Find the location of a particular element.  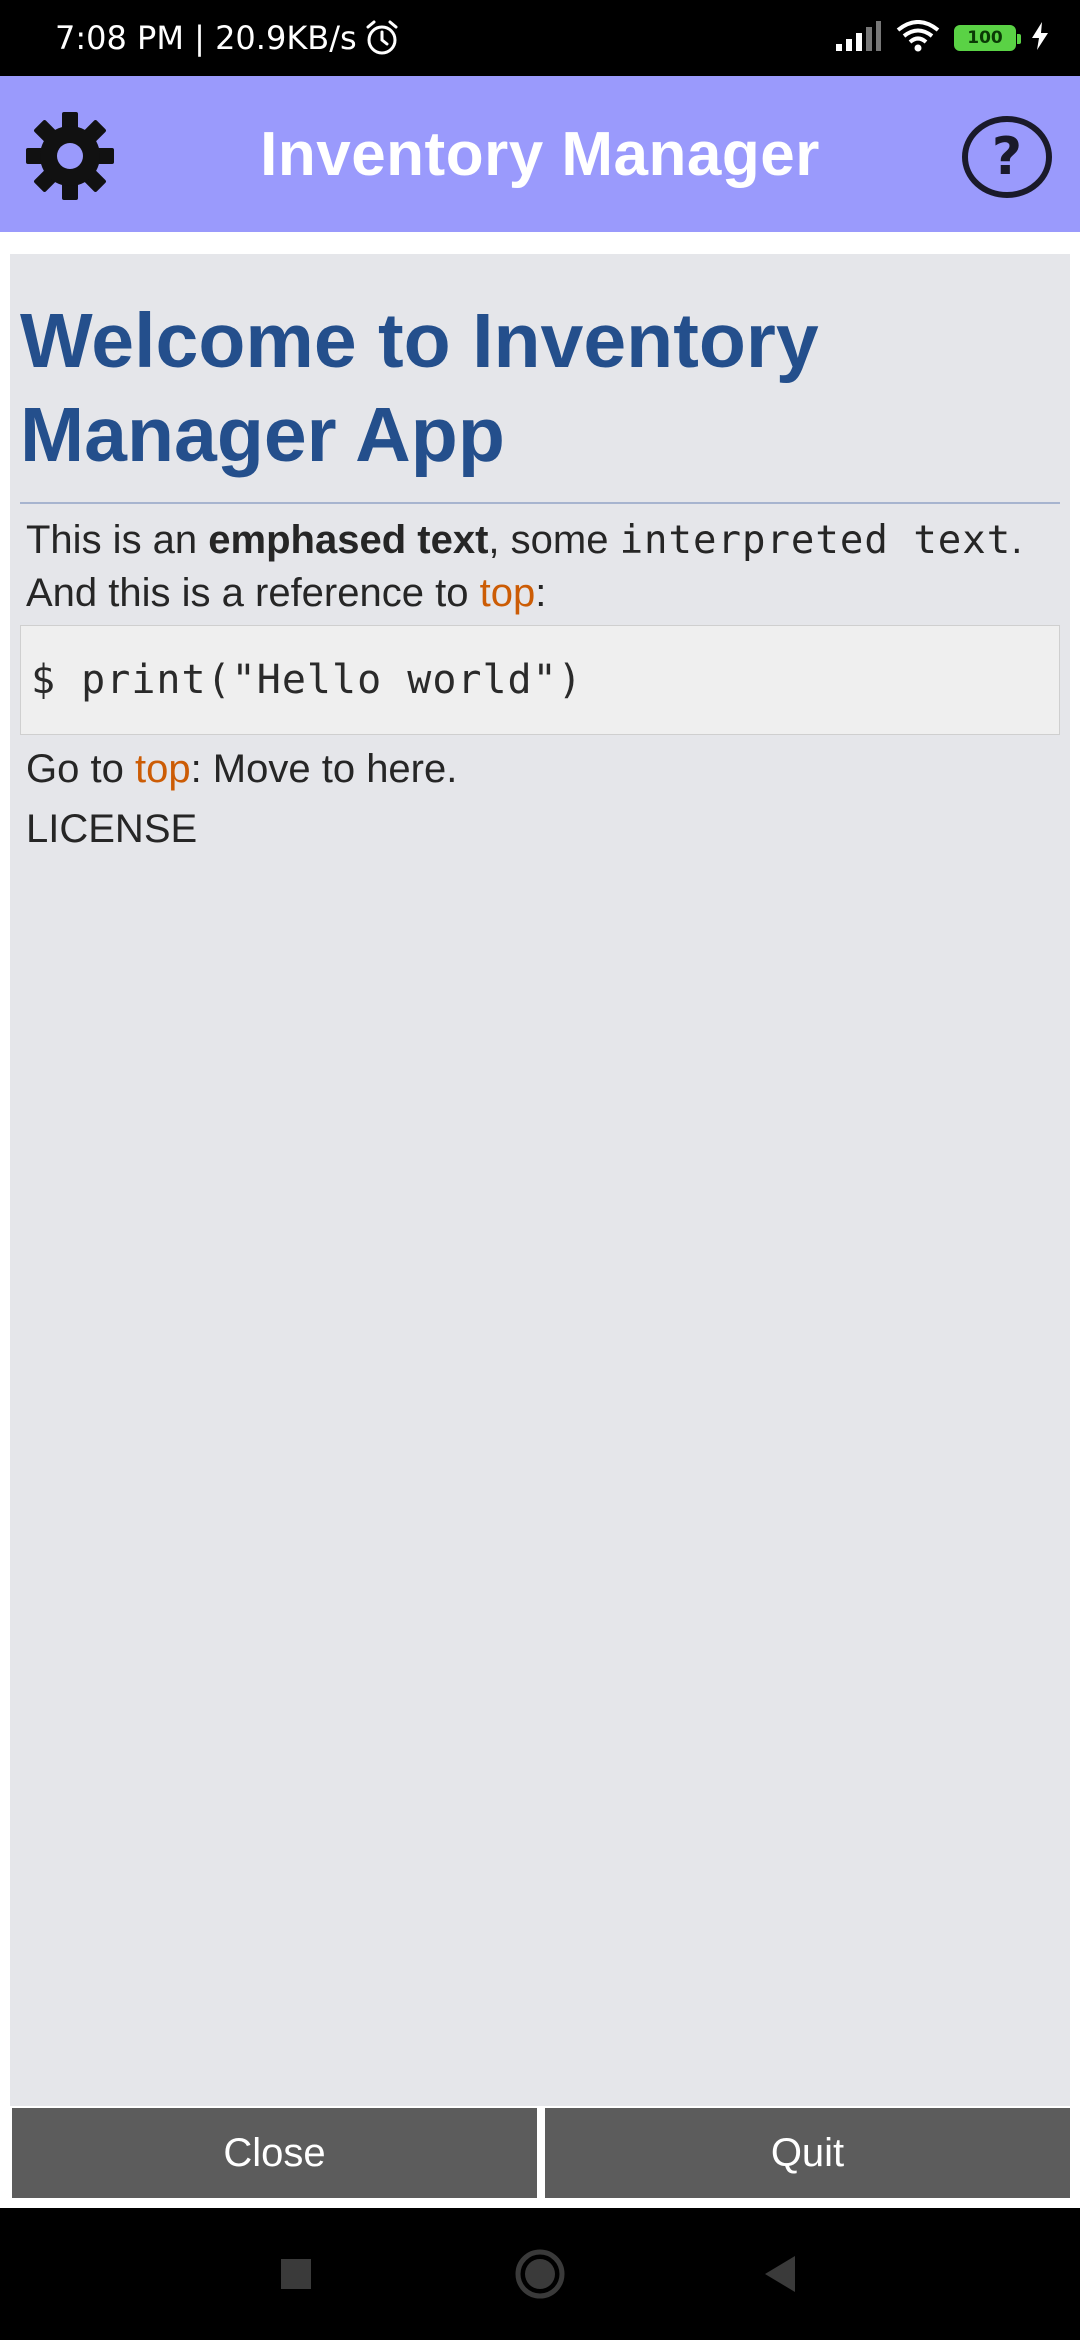

page-title: Welcome to Inventory Manager App is located at coordinates (419, 388).